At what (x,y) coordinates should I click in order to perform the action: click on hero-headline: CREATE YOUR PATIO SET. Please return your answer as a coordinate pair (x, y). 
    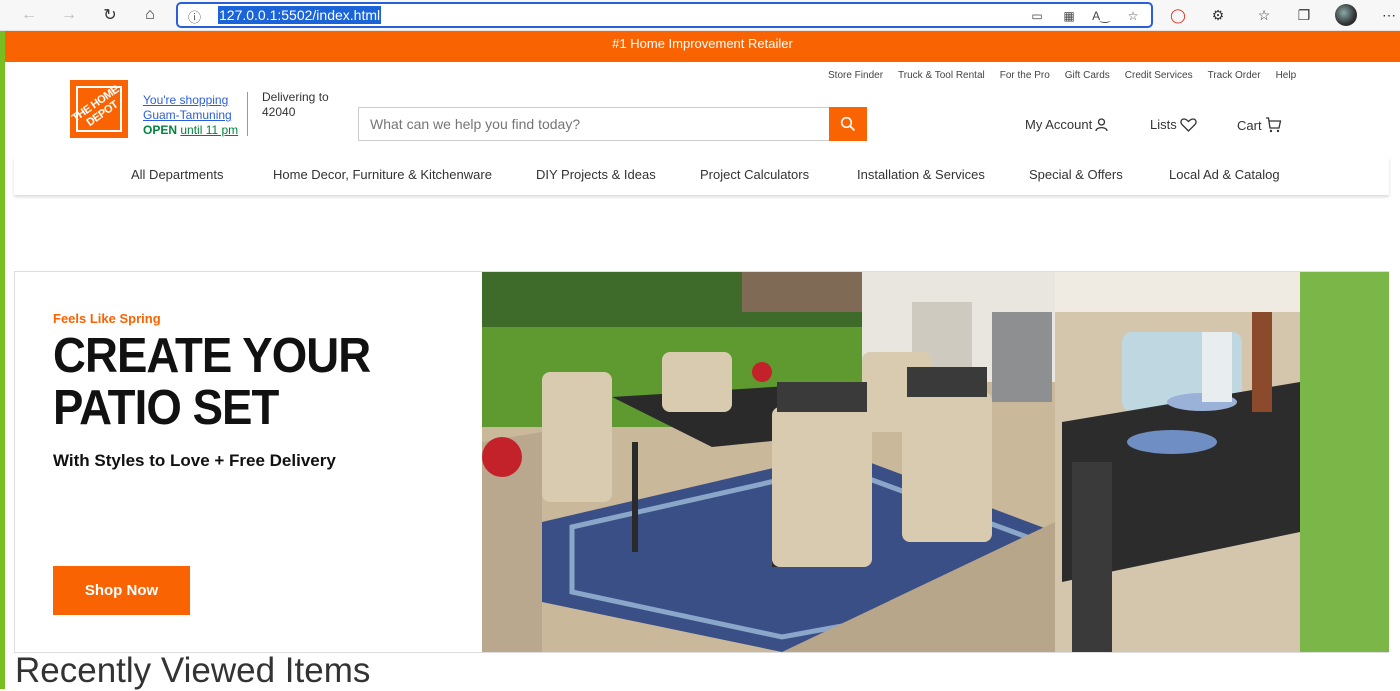
    Looking at the image, I should click on (212, 382).